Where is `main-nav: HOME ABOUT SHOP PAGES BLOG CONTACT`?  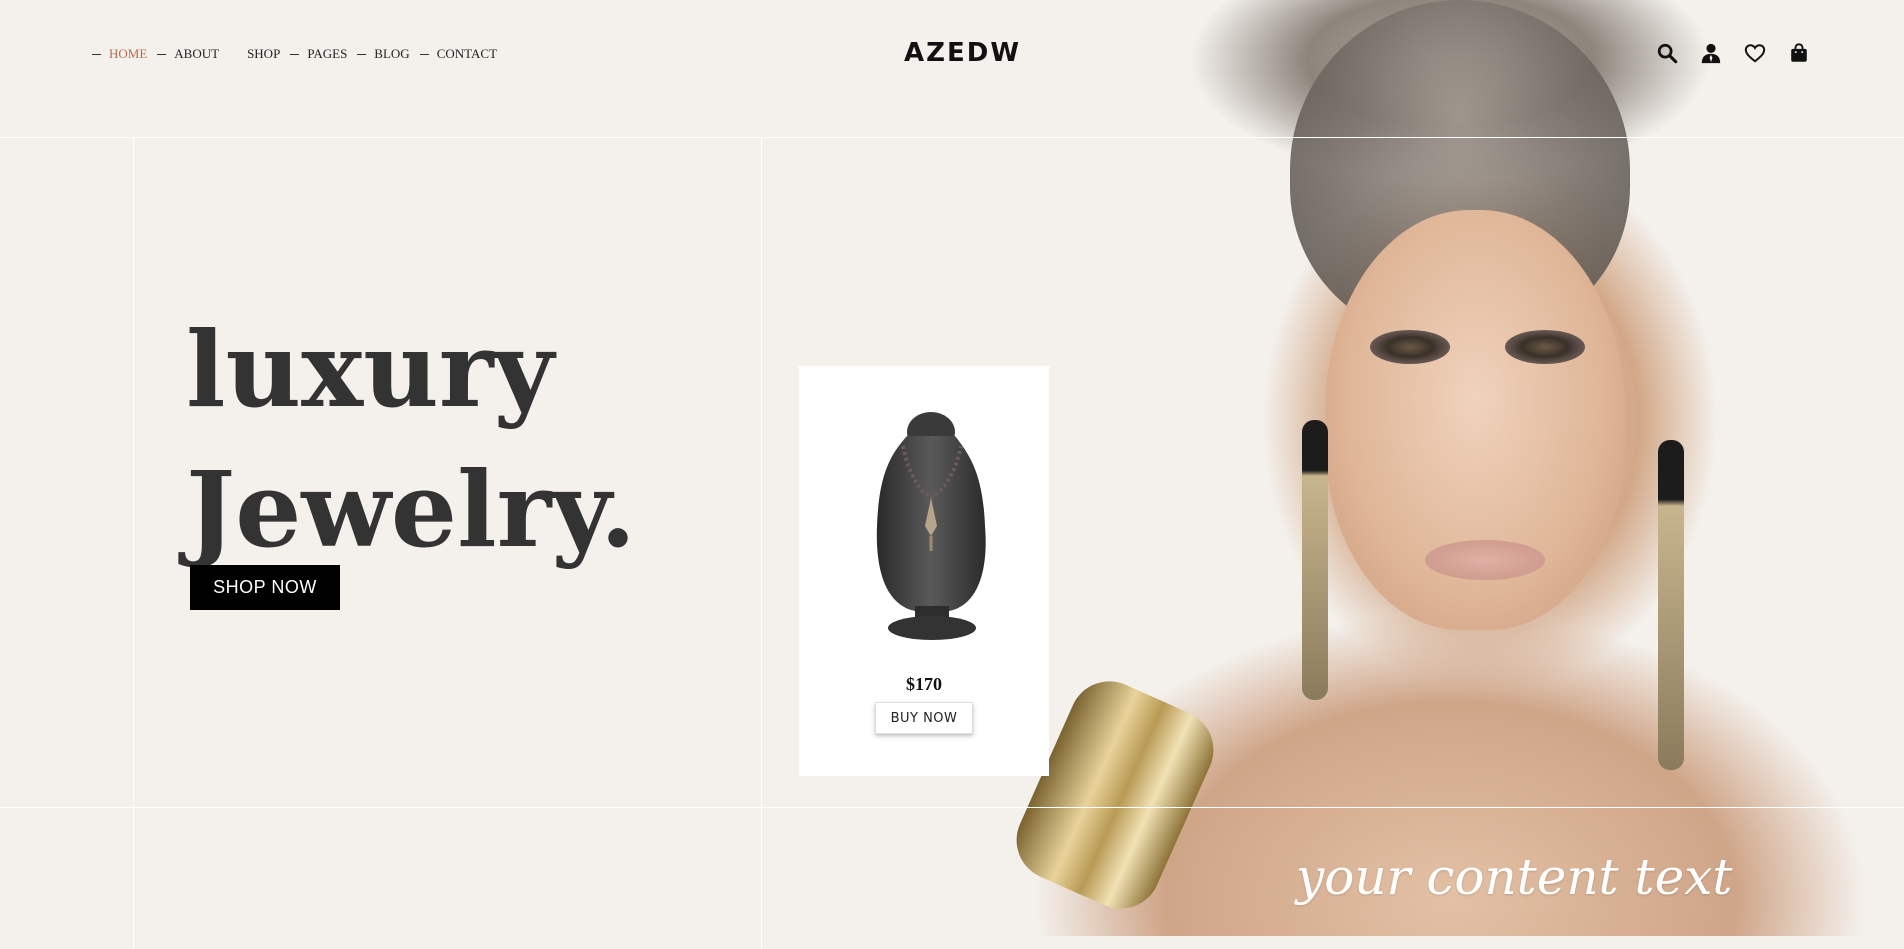
main-nav: HOME ABOUT SHOP PAGES BLOG CONTACT is located at coordinates (299, 54).